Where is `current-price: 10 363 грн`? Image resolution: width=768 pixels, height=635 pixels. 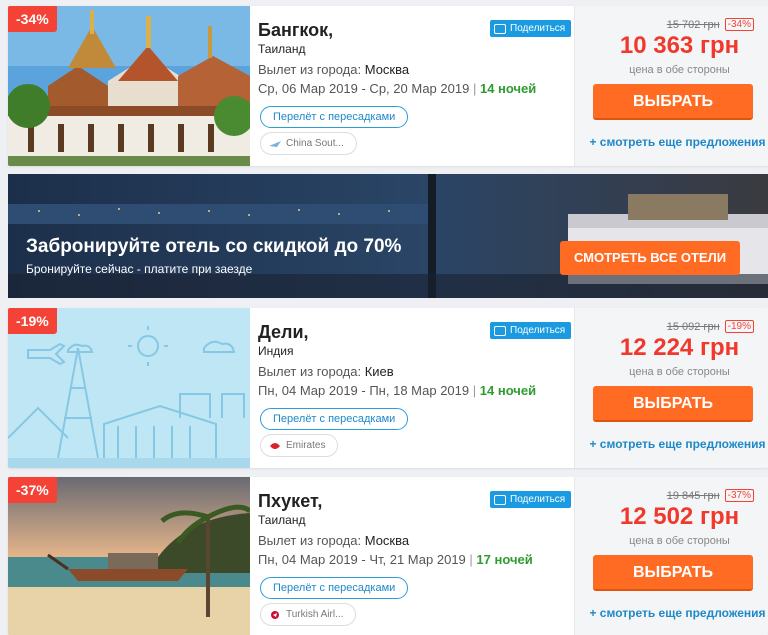
current-price: 10 363 грн is located at coordinates (679, 45).